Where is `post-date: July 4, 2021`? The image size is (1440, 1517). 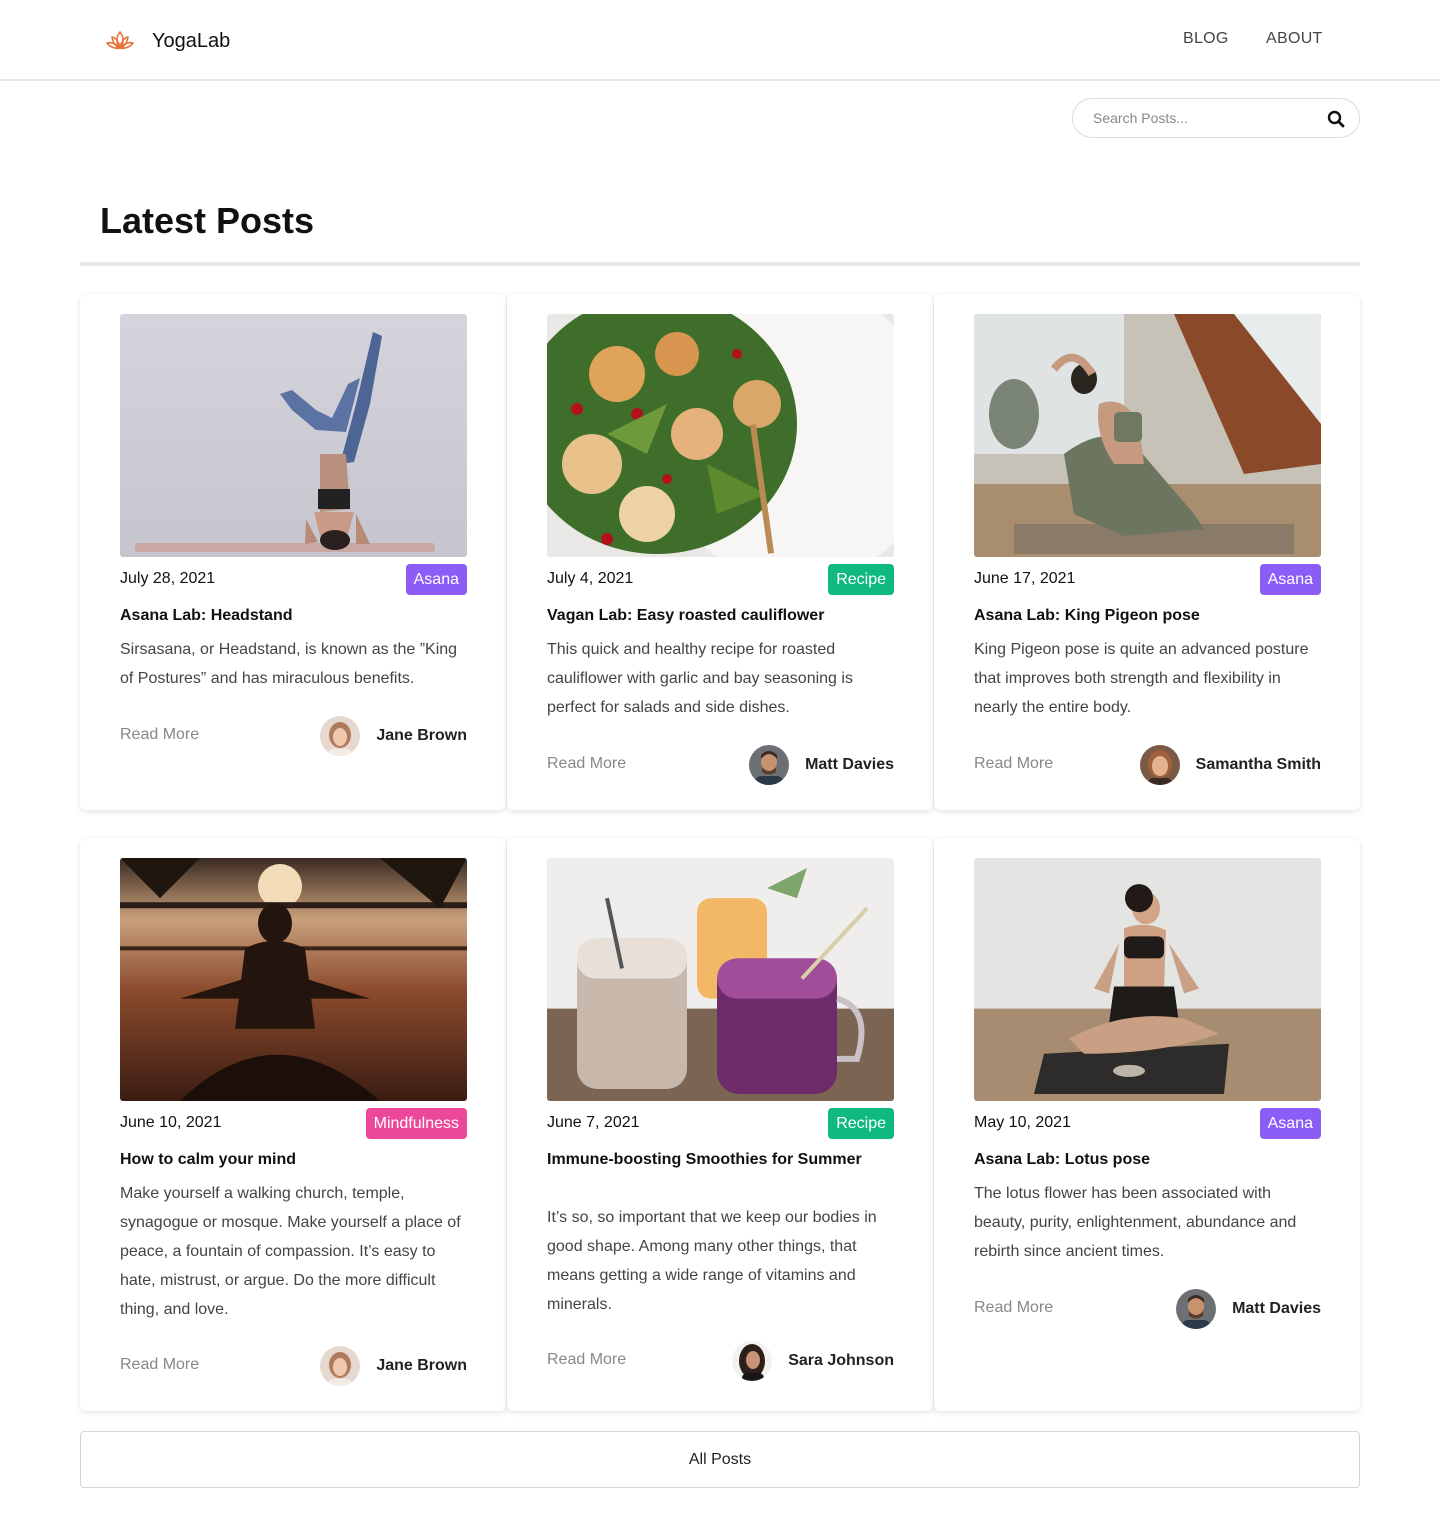
post-date: July 4, 2021 is located at coordinates (590, 578).